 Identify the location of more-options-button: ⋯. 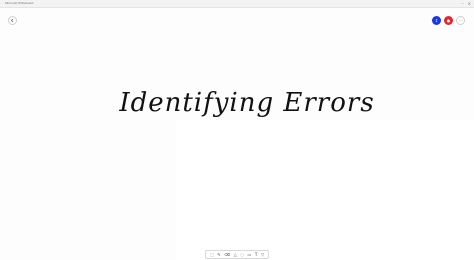
(460, 20).